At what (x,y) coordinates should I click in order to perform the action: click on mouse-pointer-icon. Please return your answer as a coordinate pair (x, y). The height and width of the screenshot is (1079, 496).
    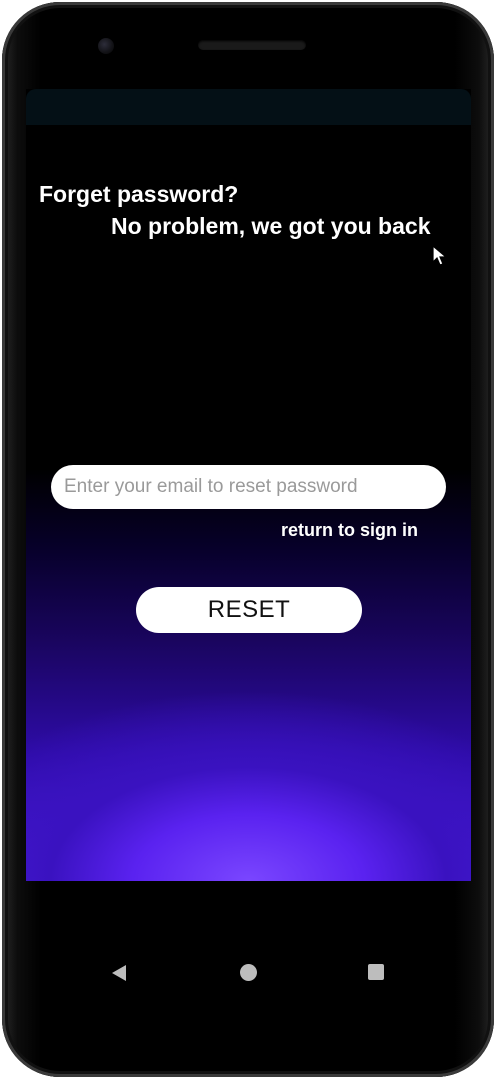
    Looking at the image, I should click on (440, 255).